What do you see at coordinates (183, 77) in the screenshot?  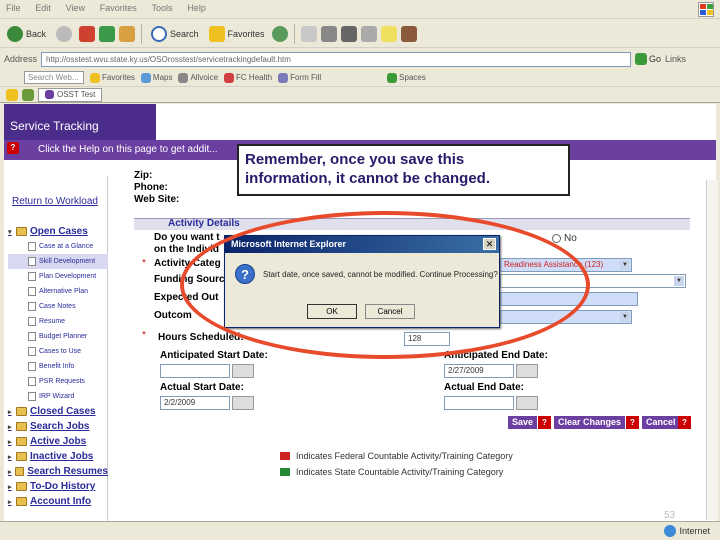 I see `voice-icon` at bounding box center [183, 77].